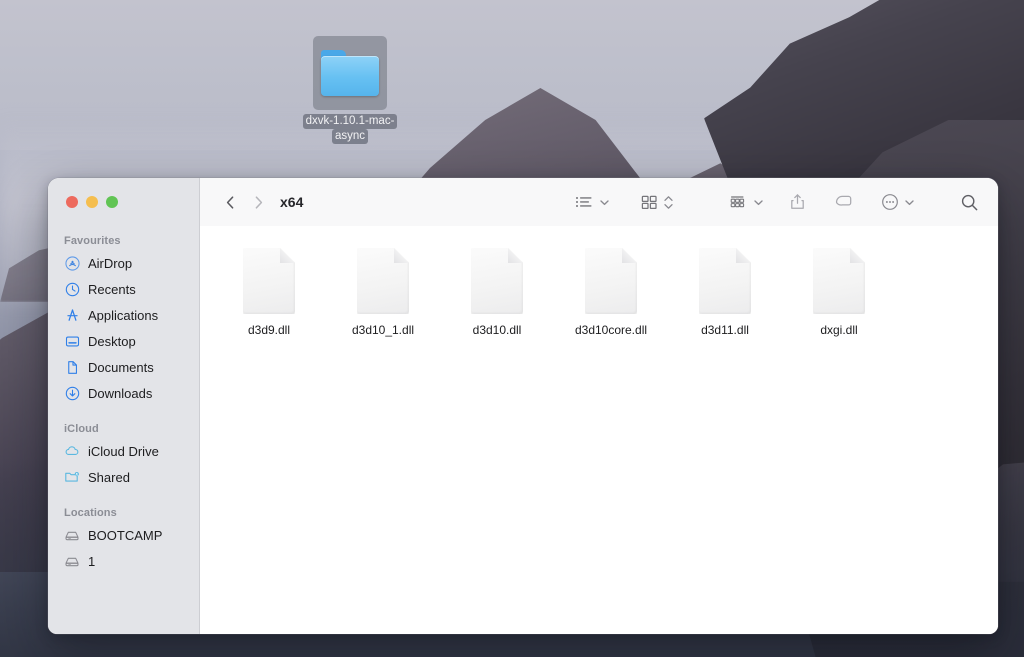 This screenshot has height=657, width=1024. I want to click on file-item: d3d10core.dll, so click(611, 292).